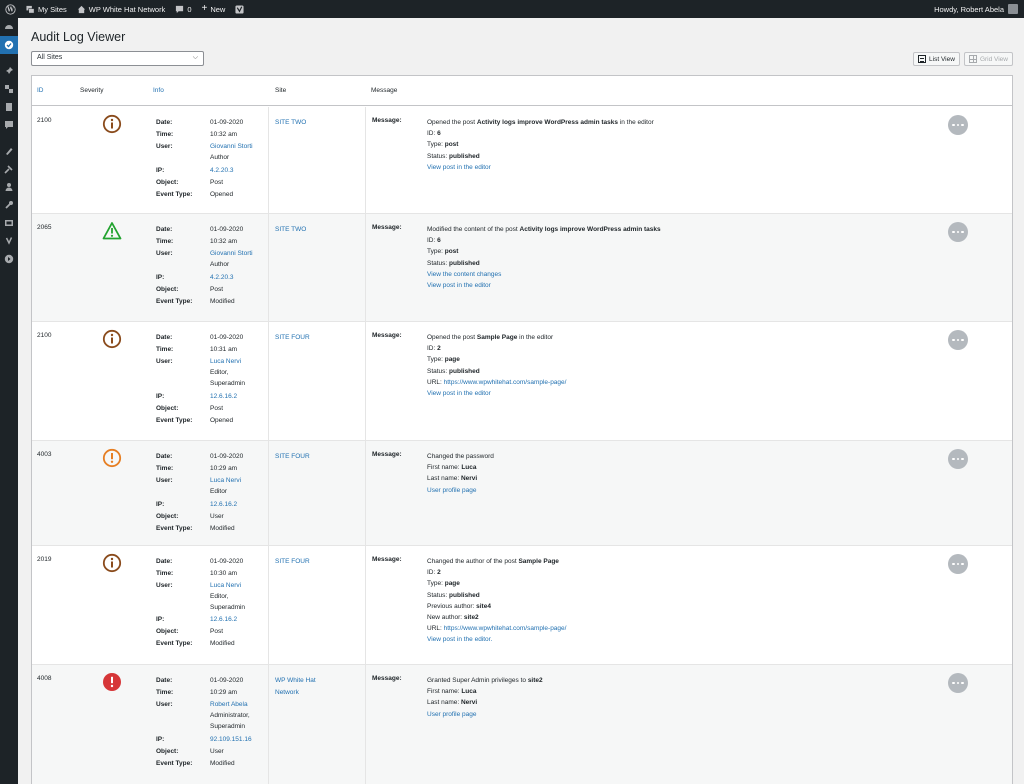  What do you see at coordinates (9, 125) in the screenshot?
I see `comments-menu-icon` at bounding box center [9, 125].